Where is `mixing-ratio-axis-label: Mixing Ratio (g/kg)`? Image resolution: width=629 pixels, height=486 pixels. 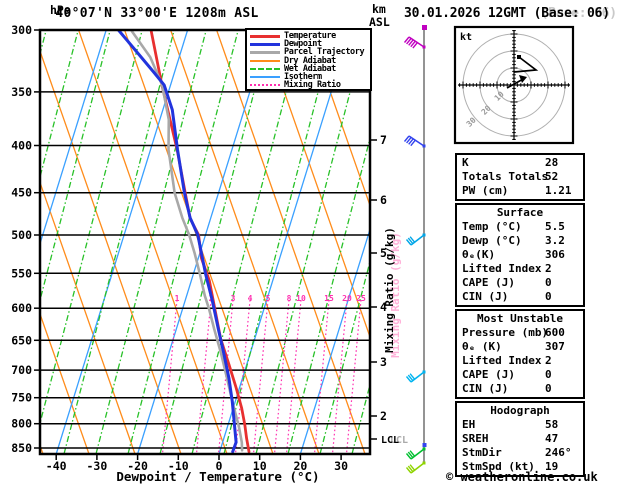 mixing-ratio-axis-label: Mixing Ratio (g/kg) is located at coordinates (389, 290).